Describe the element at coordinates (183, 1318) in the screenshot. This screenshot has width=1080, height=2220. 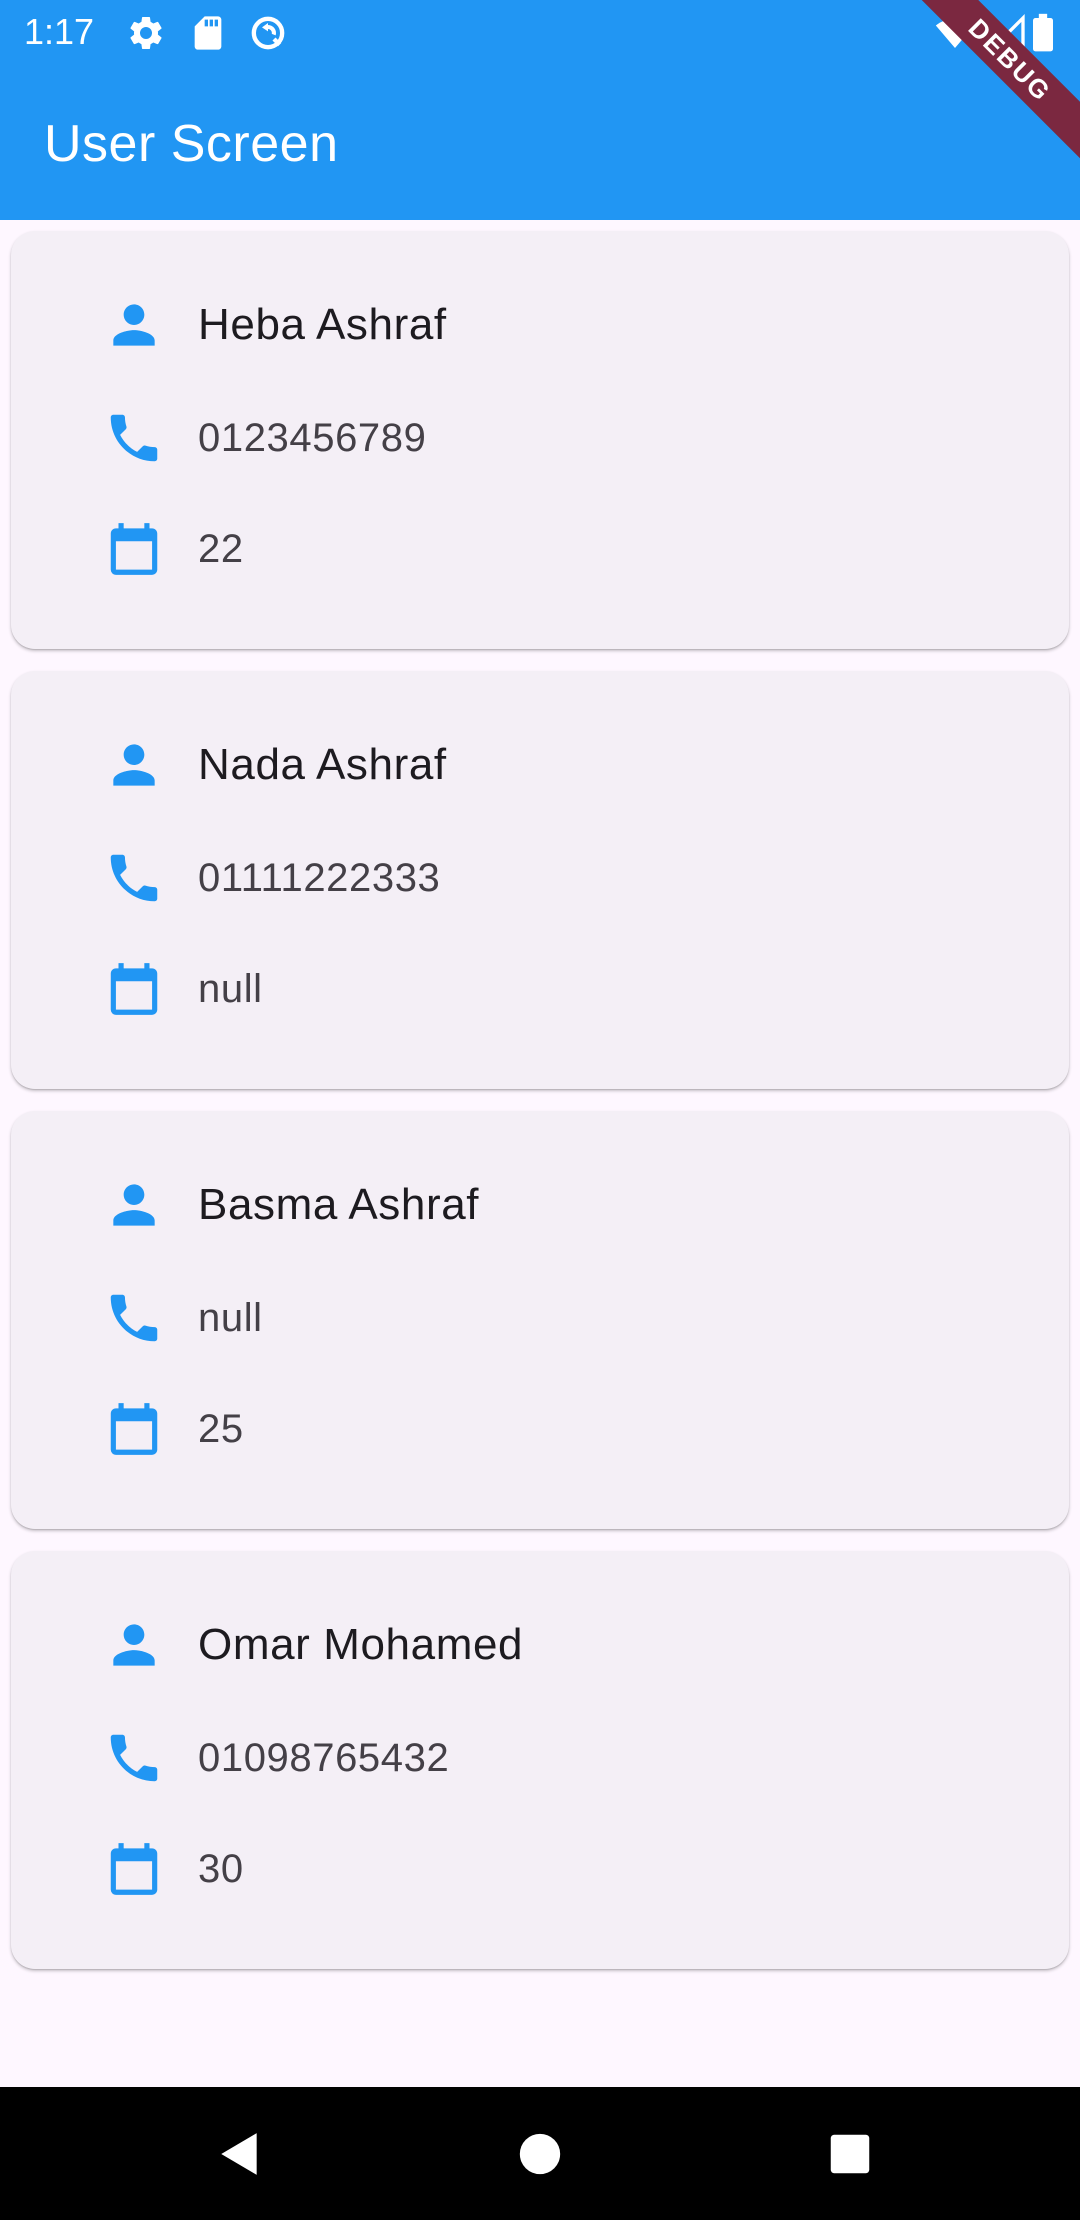
I see `phone-row: null` at that location.